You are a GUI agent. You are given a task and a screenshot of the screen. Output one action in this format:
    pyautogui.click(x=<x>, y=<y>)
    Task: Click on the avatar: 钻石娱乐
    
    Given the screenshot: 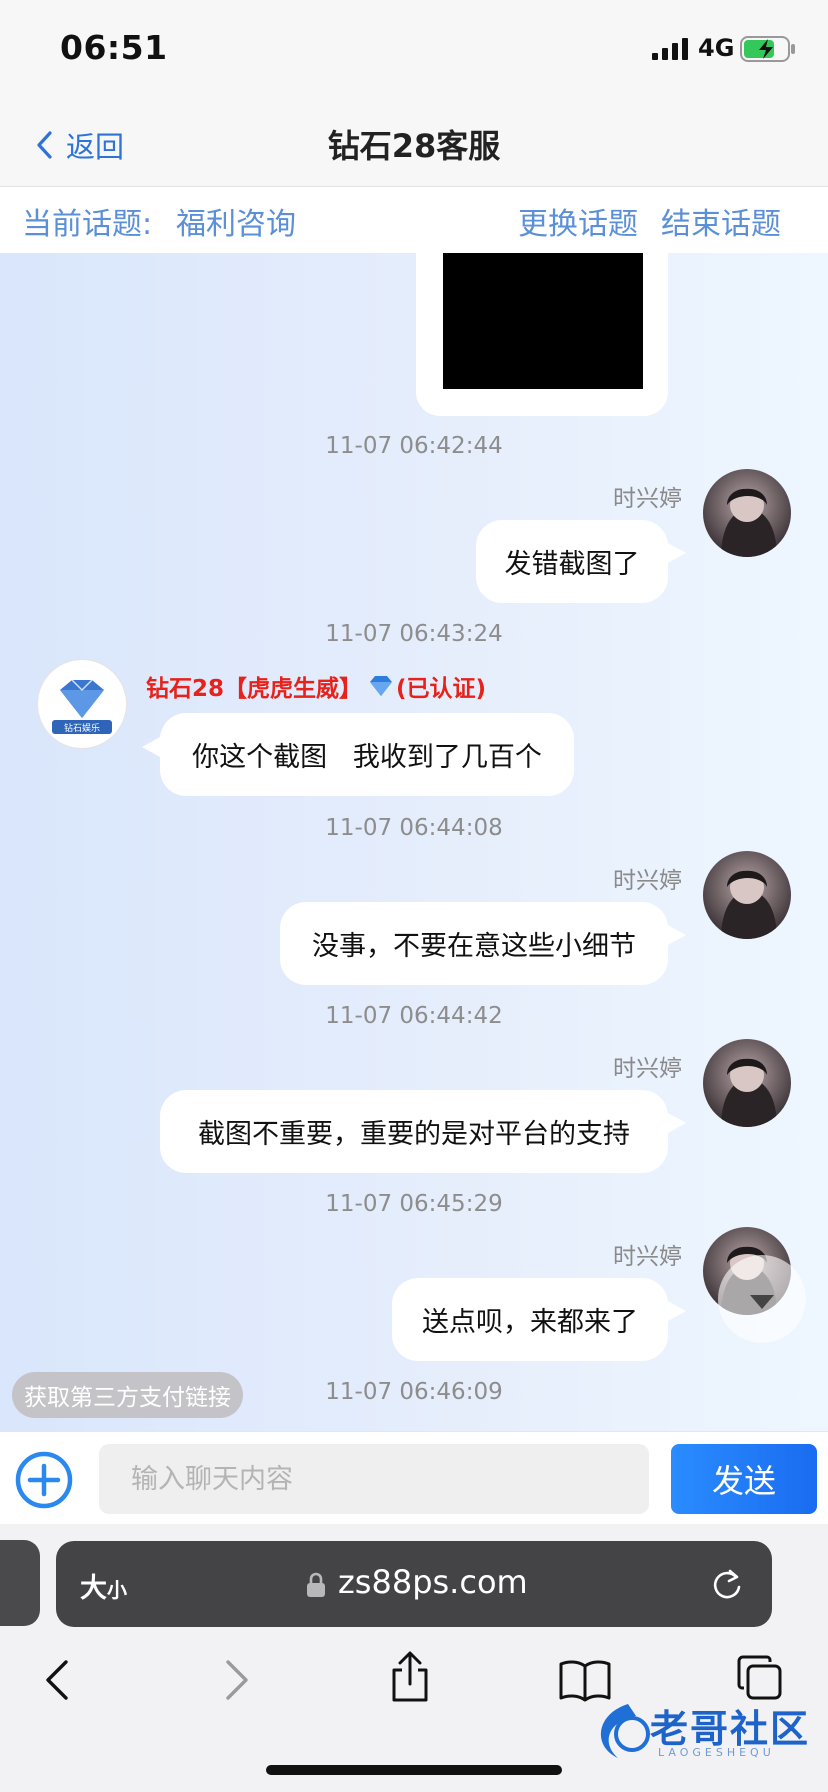 What is the action you would take?
    pyautogui.click(x=82, y=704)
    